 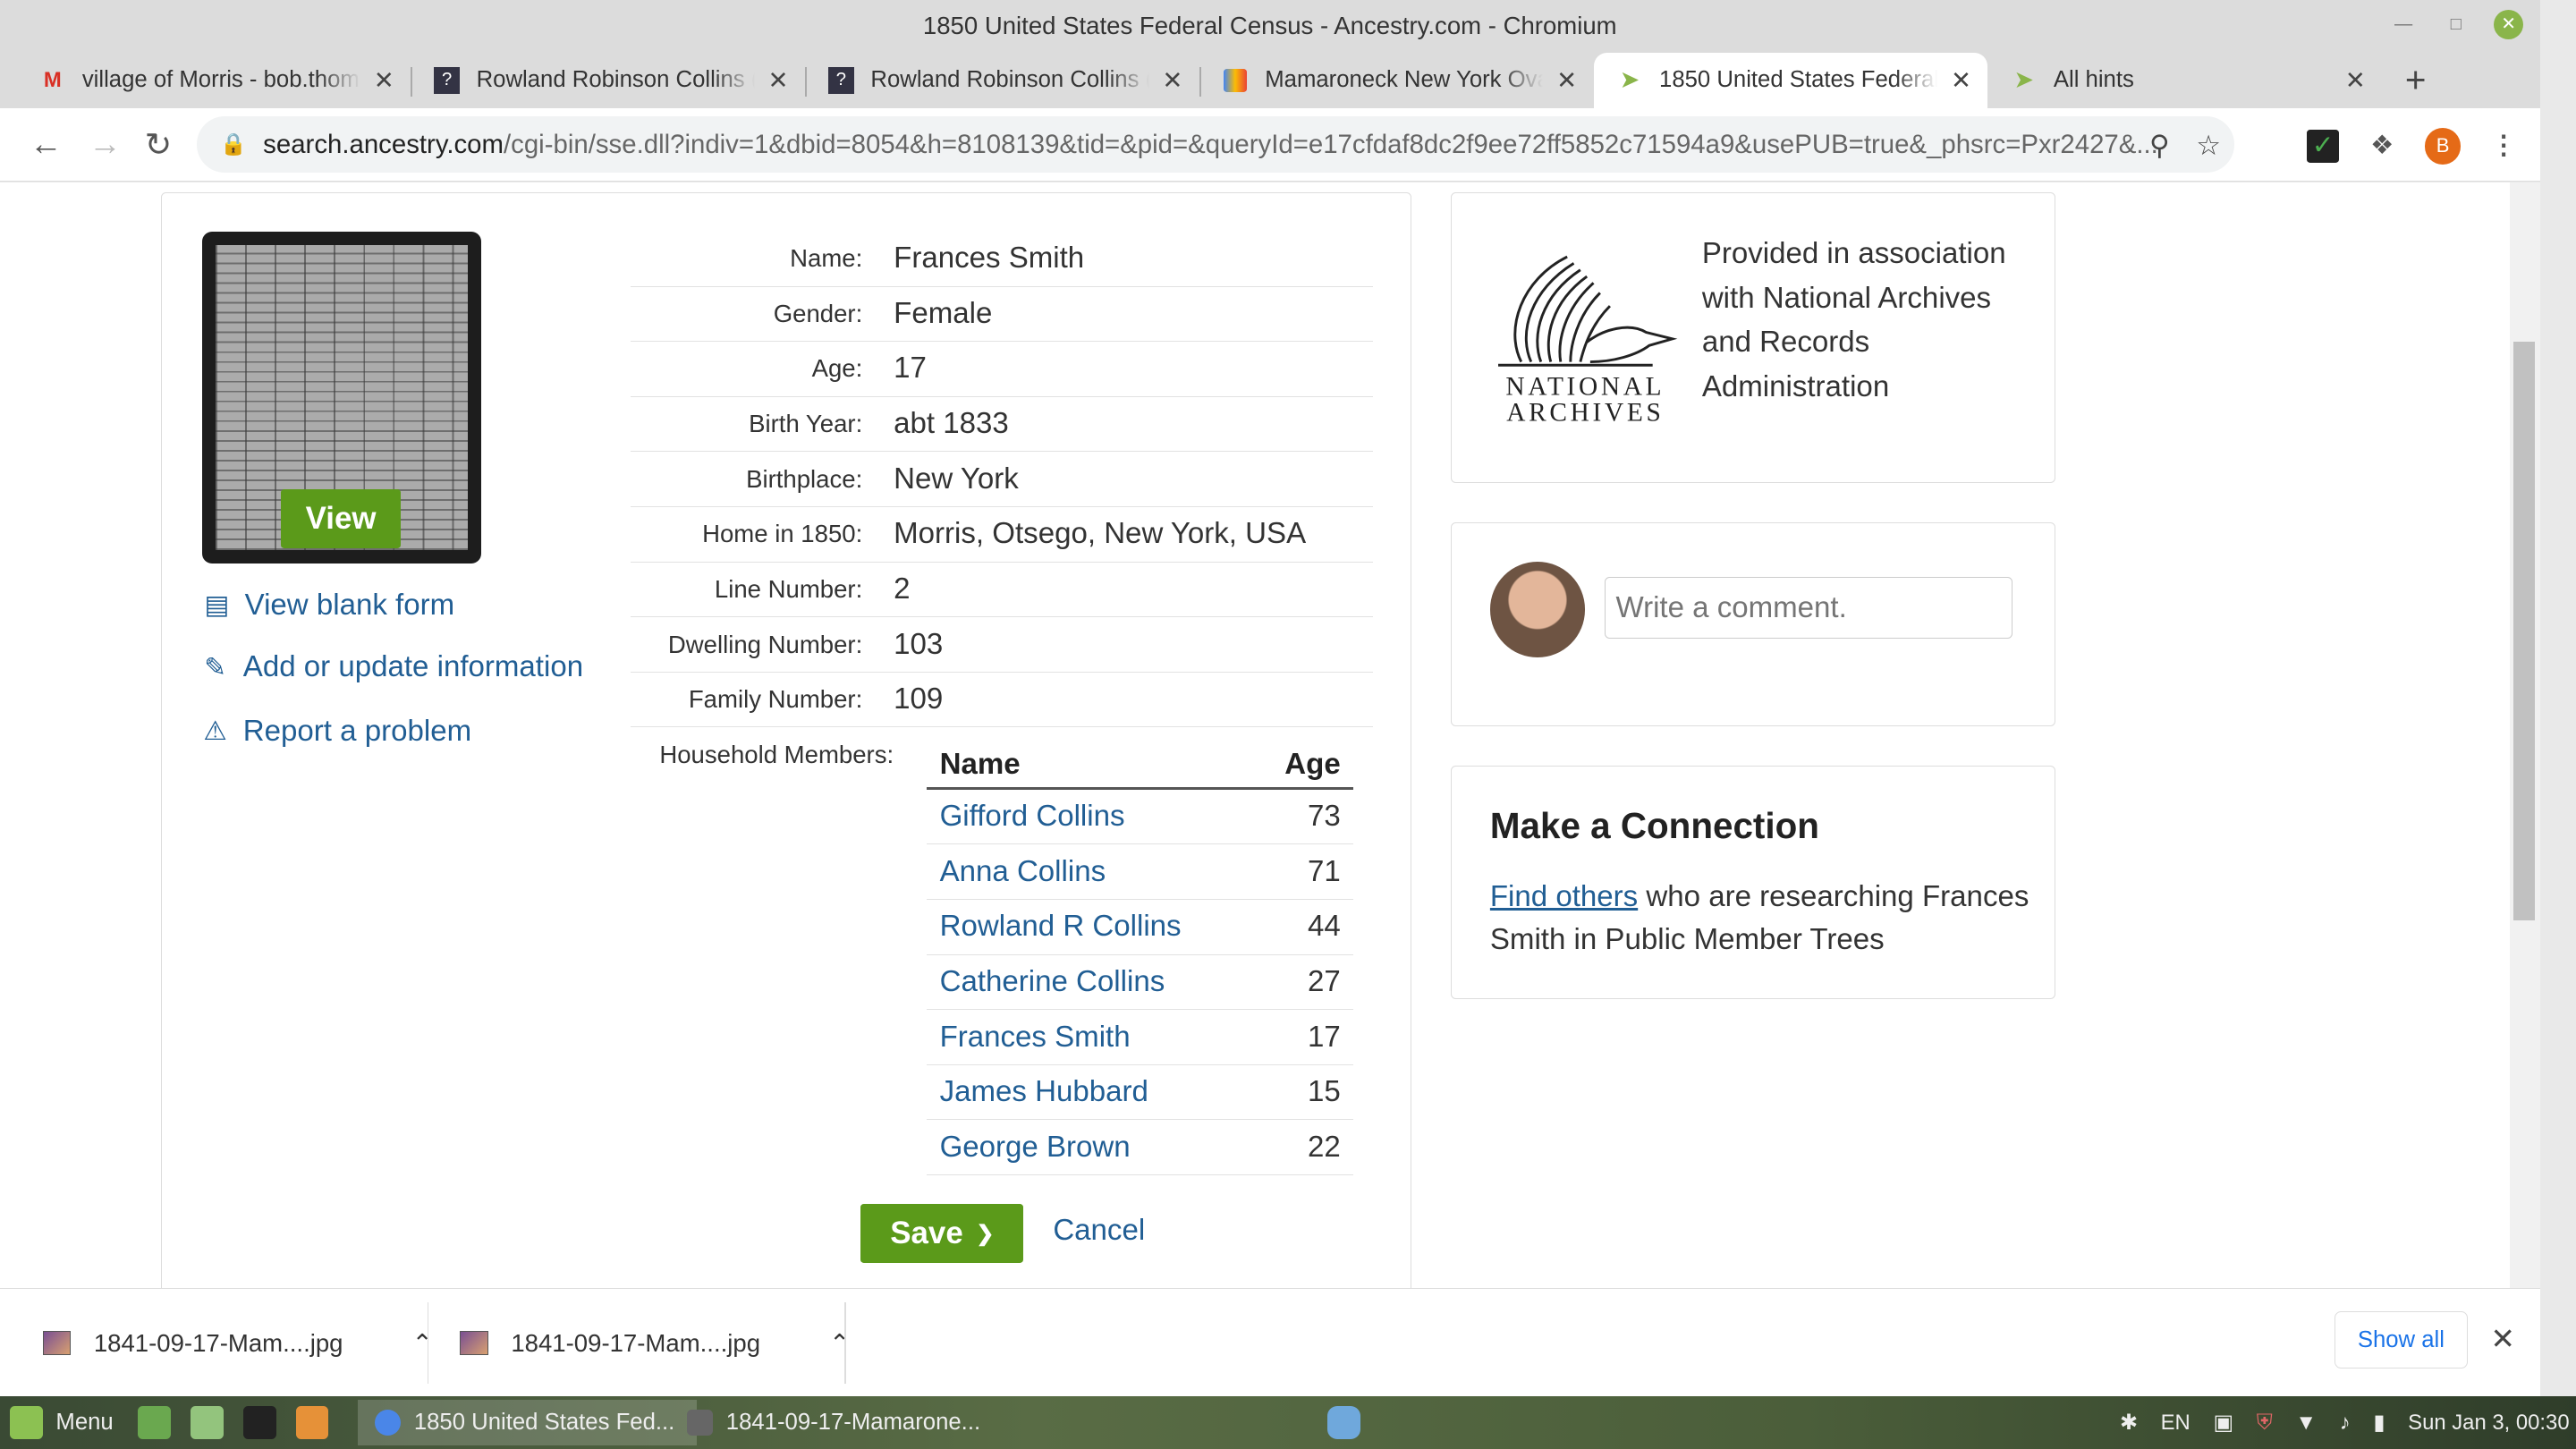 What do you see at coordinates (1790, 80) in the screenshot?
I see `tab-census-active: ➤ 1850 United States Federal ✕` at bounding box center [1790, 80].